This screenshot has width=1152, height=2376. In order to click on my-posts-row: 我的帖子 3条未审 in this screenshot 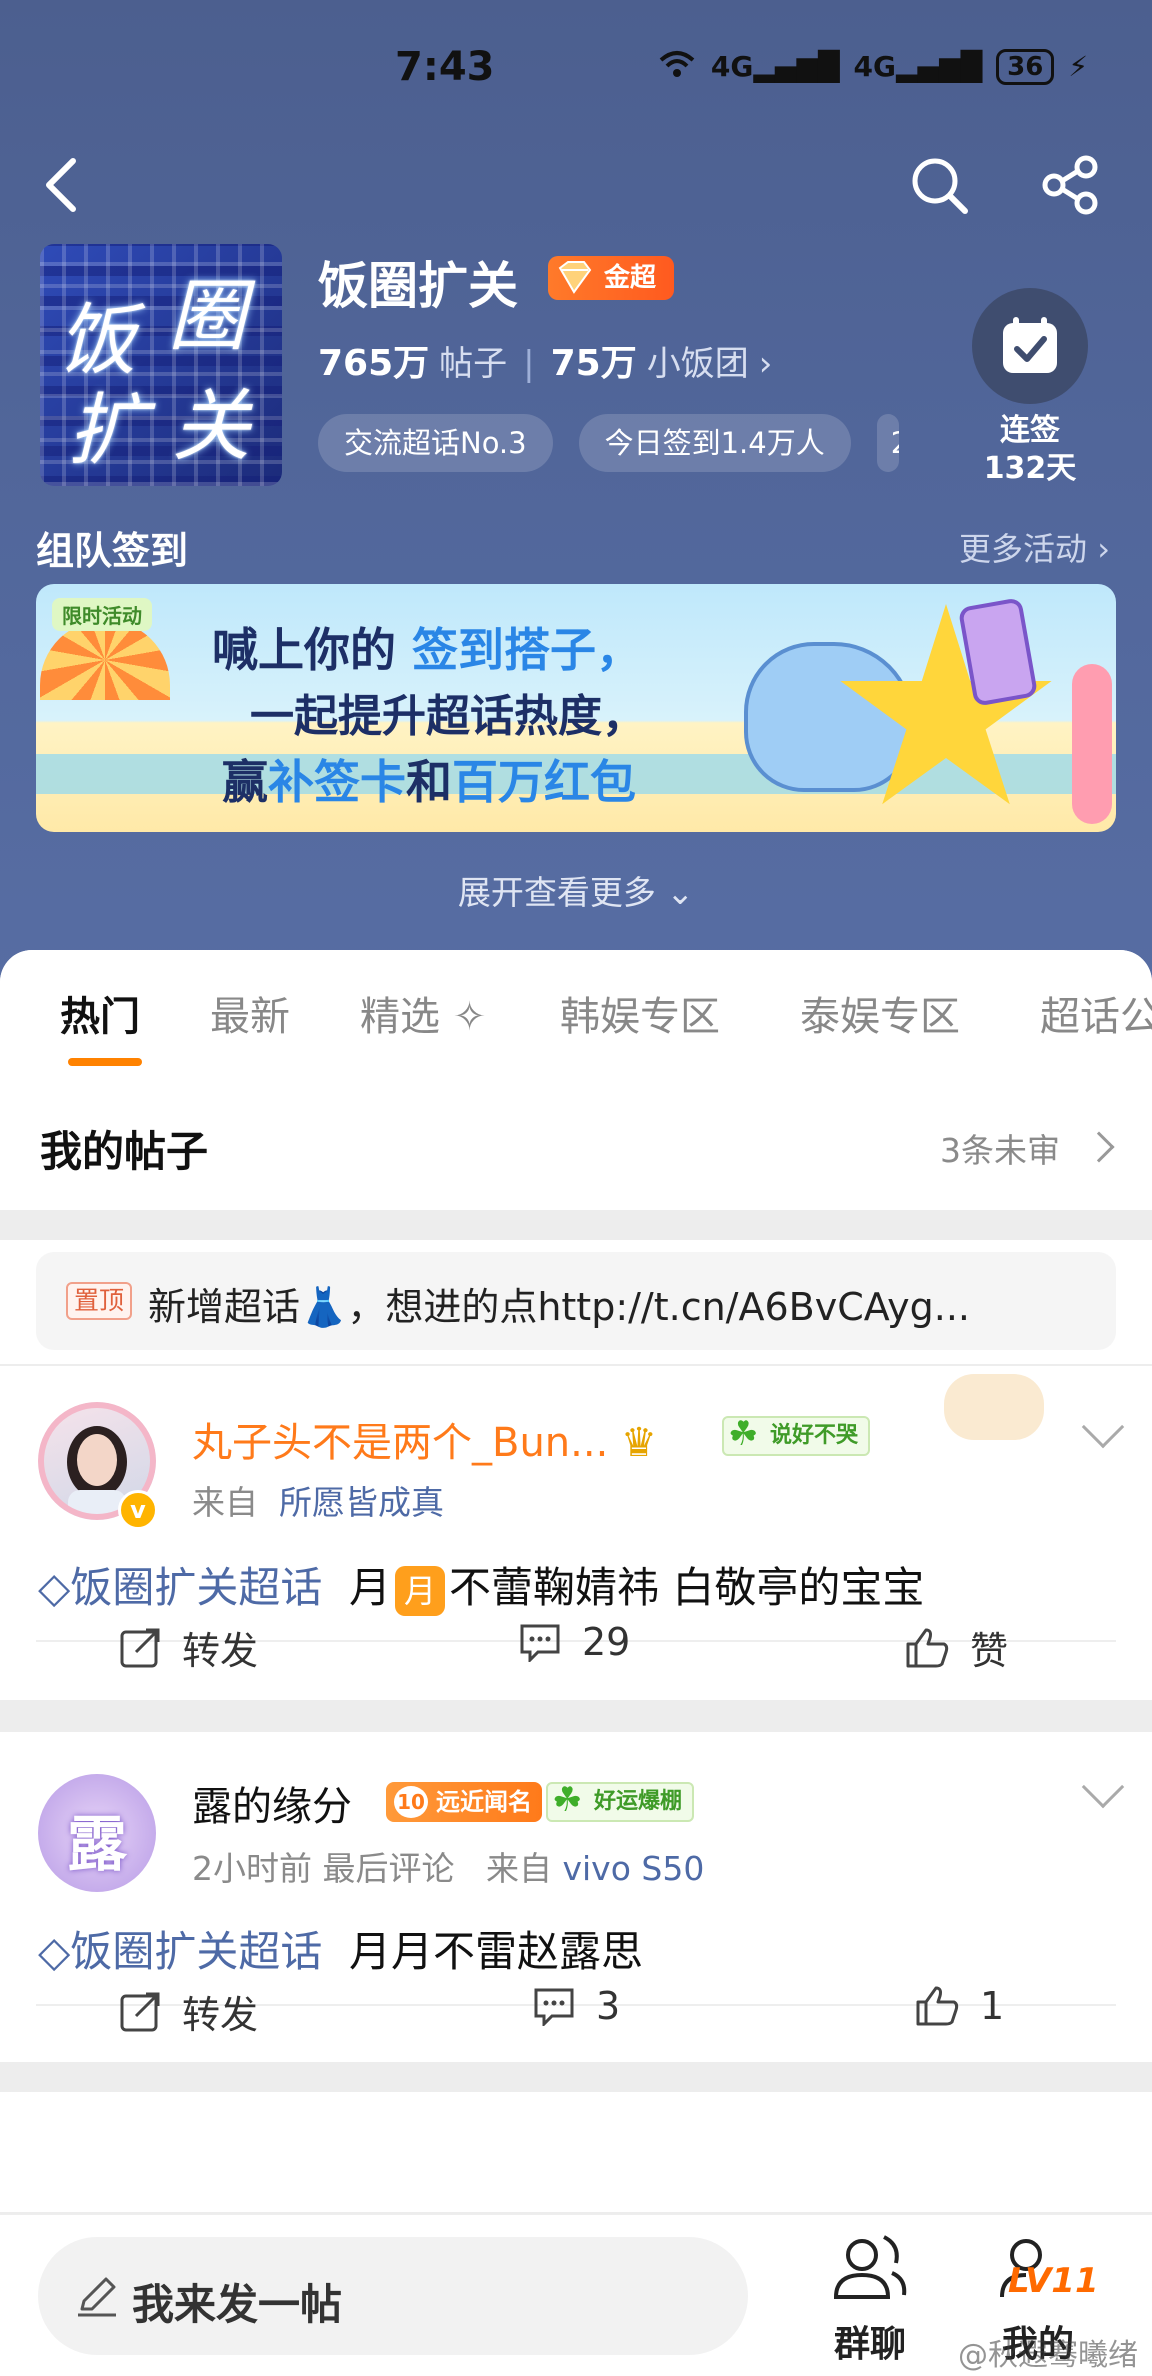, I will do `click(576, 1144)`.